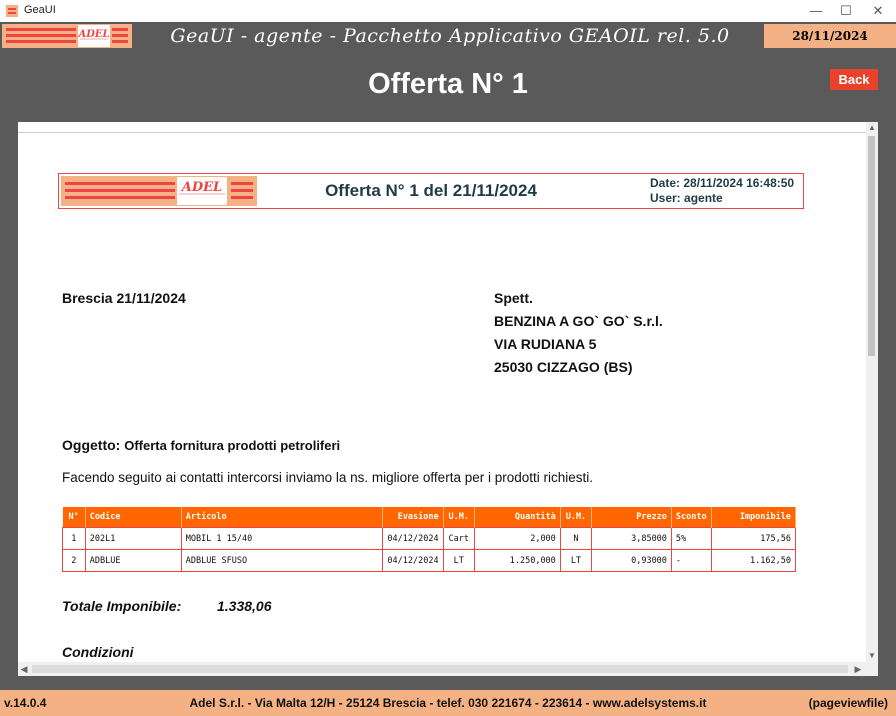 The height and width of the screenshot is (716, 896). I want to click on document-title: Offerta N° 1 del 21/11/2024, so click(431, 190).